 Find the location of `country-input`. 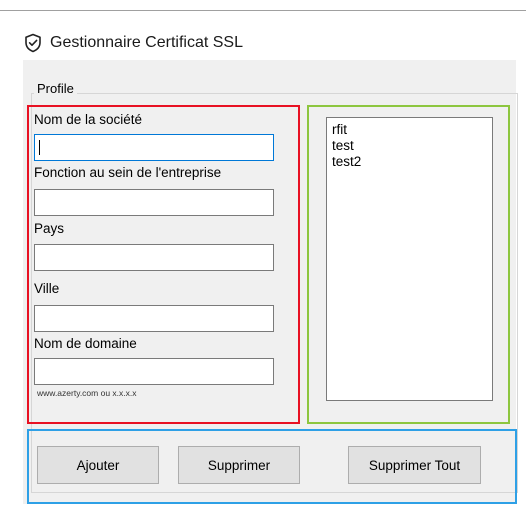

country-input is located at coordinates (154, 257).